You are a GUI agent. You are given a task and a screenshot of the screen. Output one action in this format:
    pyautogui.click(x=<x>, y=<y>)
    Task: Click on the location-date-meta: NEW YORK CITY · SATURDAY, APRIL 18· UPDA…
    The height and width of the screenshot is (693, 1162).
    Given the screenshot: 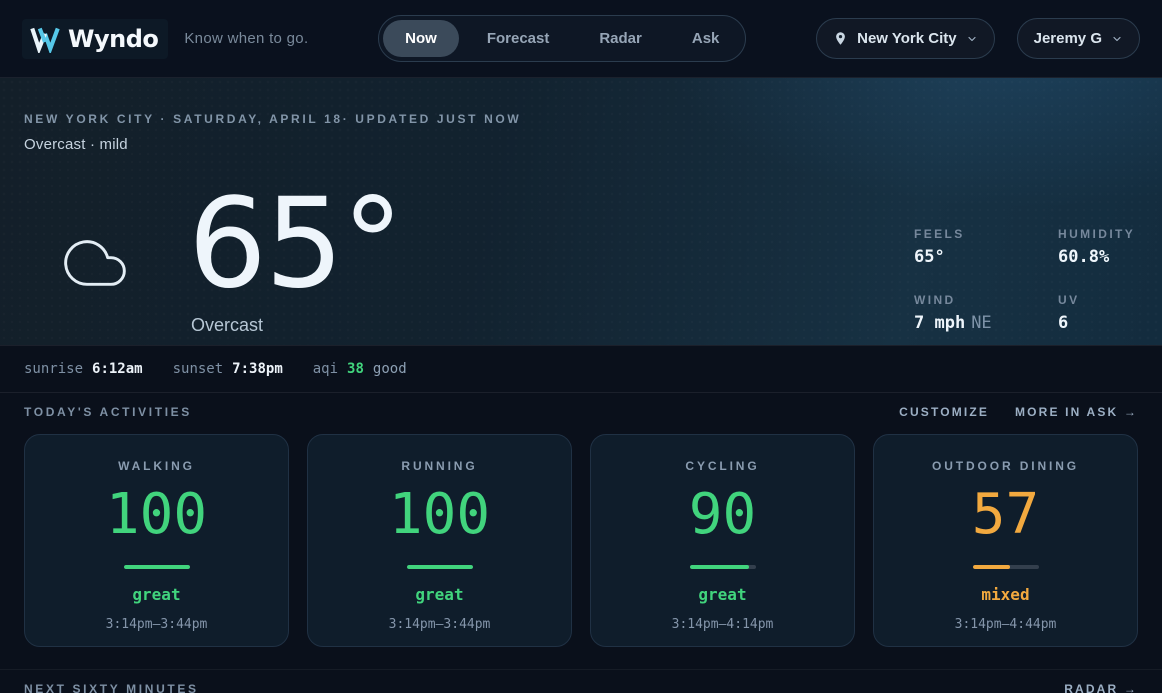 What is the action you would take?
    pyautogui.click(x=273, y=119)
    